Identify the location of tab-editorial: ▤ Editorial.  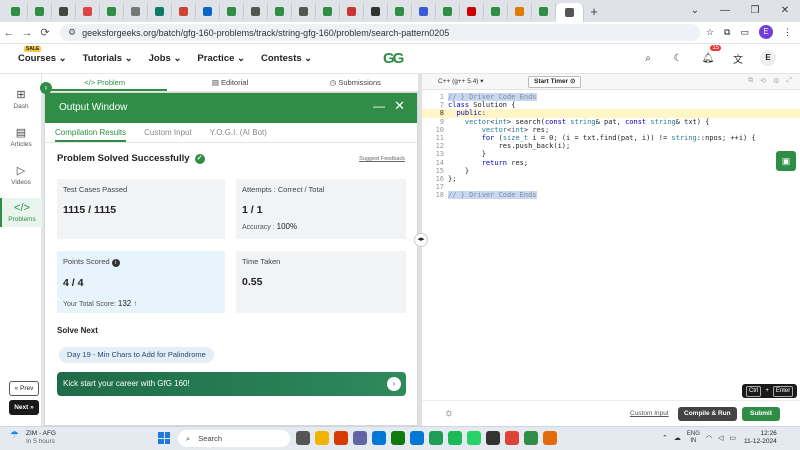
(229, 82).